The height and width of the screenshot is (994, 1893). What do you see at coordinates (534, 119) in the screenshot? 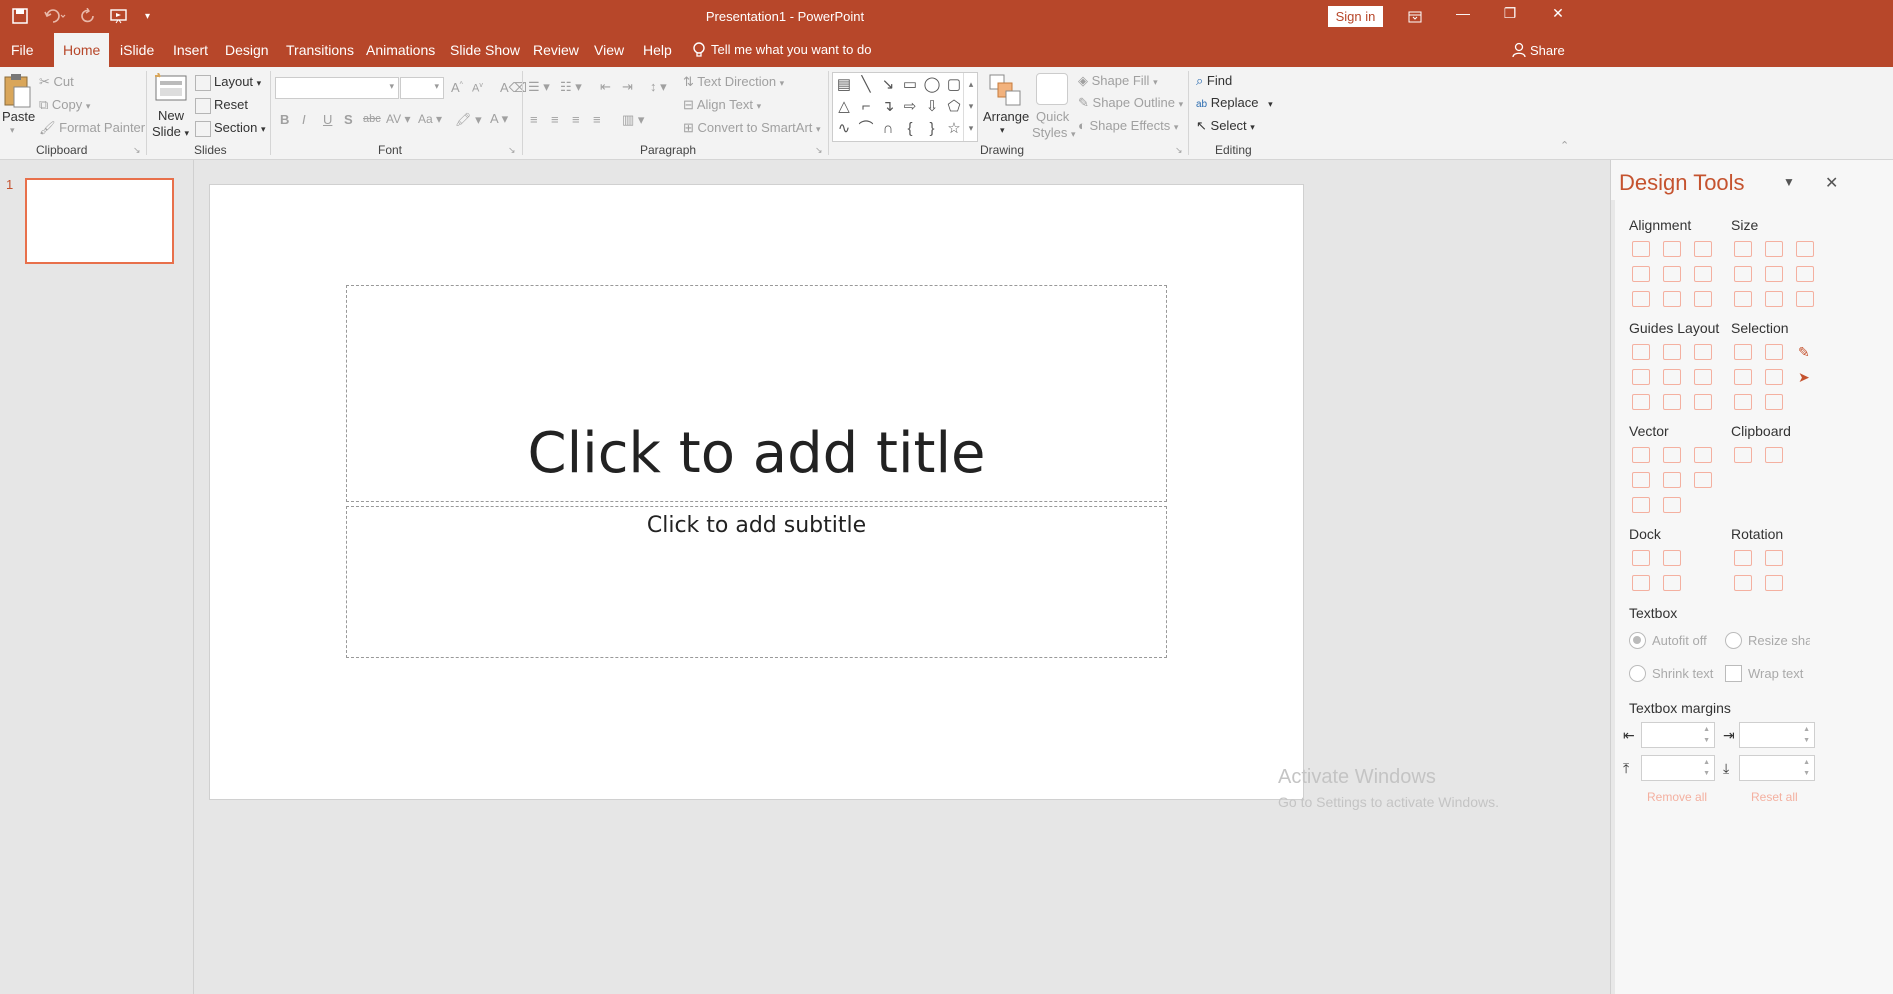
I see `align-left-icon: ≡` at bounding box center [534, 119].